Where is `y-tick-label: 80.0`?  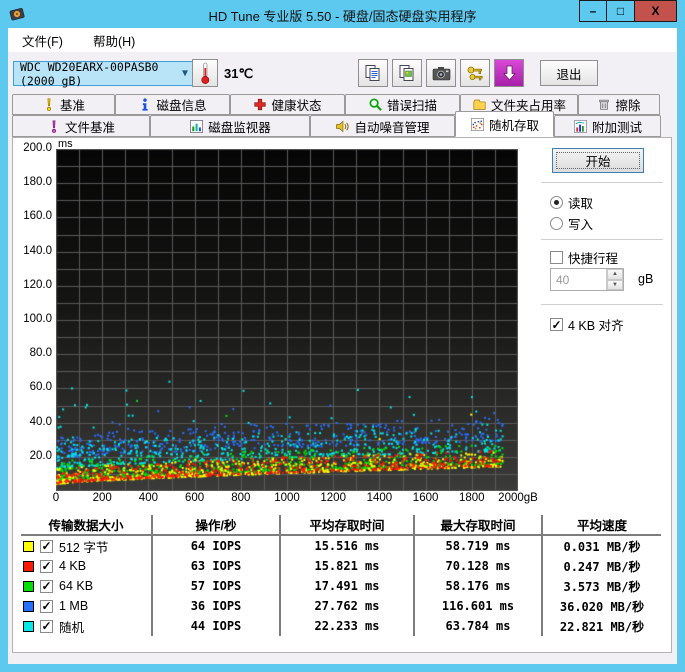 y-tick-label: 80.0 is located at coordinates (40, 353).